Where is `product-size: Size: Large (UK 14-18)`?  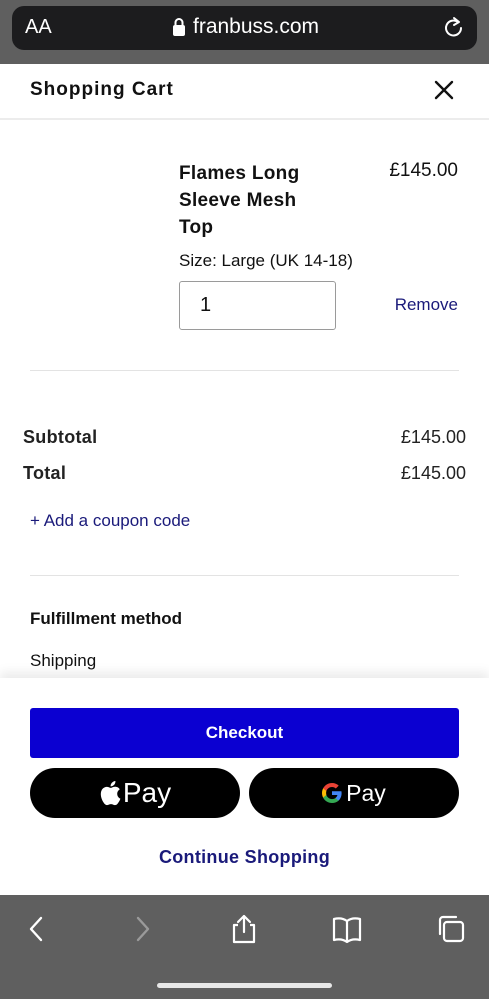 product-size: Size: Large (UK 14-18) is located at coordinates (266, 260).